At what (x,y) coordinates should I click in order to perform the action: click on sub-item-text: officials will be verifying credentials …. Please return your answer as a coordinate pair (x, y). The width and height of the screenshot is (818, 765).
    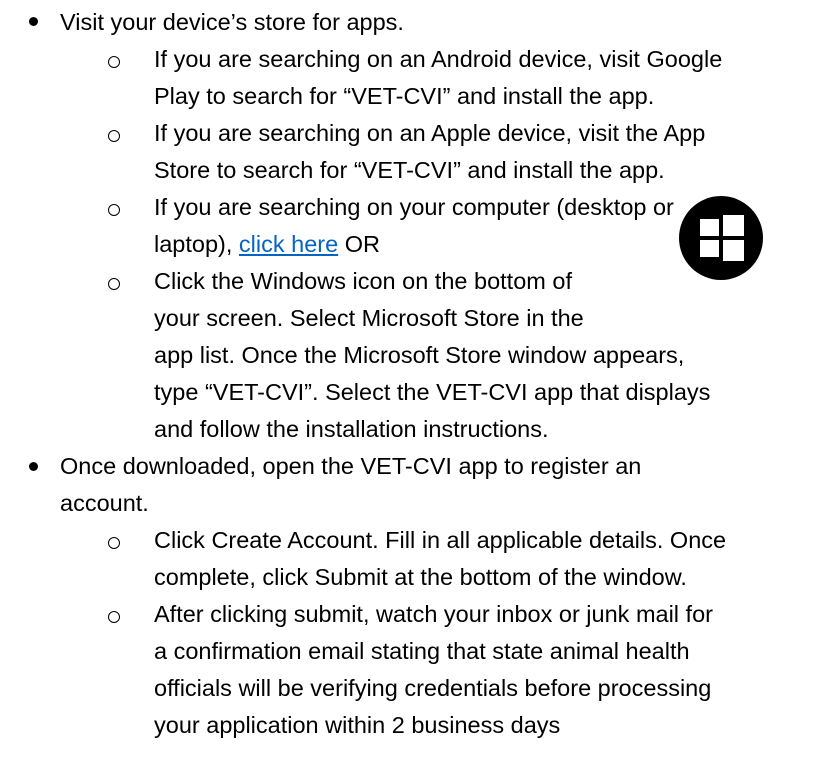
    Looking at the image, I should click on (433, 688).